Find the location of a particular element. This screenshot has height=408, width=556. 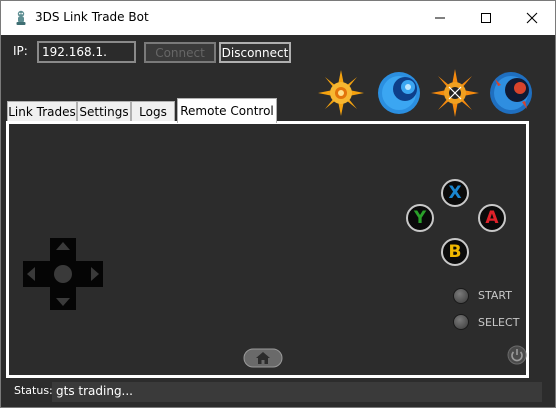

start-button is located at coordinates (461, 296).